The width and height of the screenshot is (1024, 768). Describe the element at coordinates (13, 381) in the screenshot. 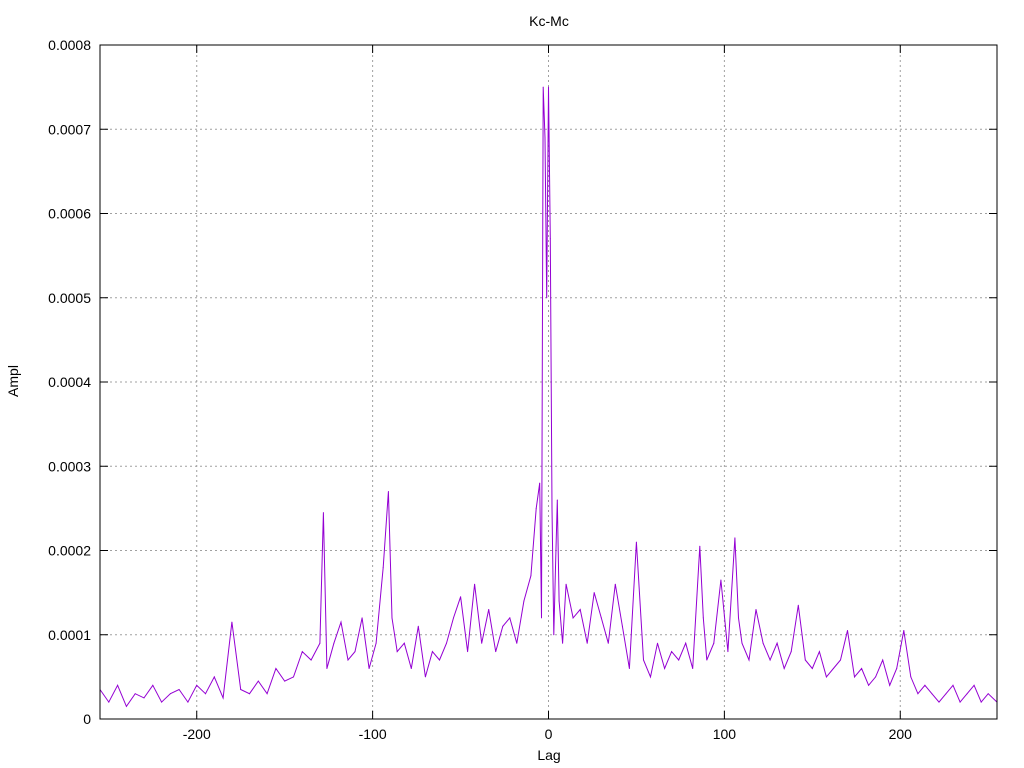

I see `y-axis-label: Ampl` at that location.